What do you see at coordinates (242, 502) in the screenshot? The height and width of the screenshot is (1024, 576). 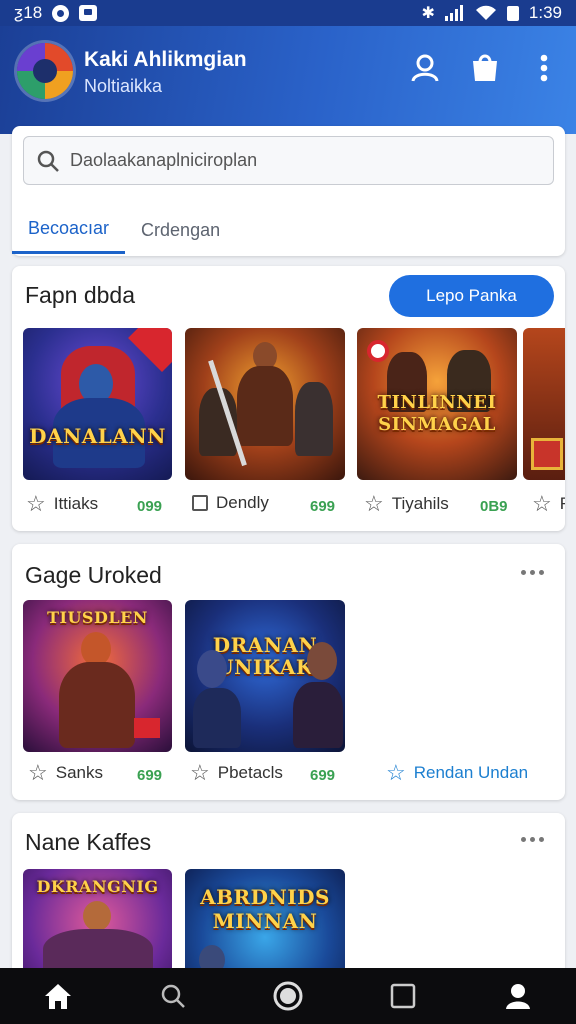 I see `item-name: Dendly` at bounding box center [242, 502].